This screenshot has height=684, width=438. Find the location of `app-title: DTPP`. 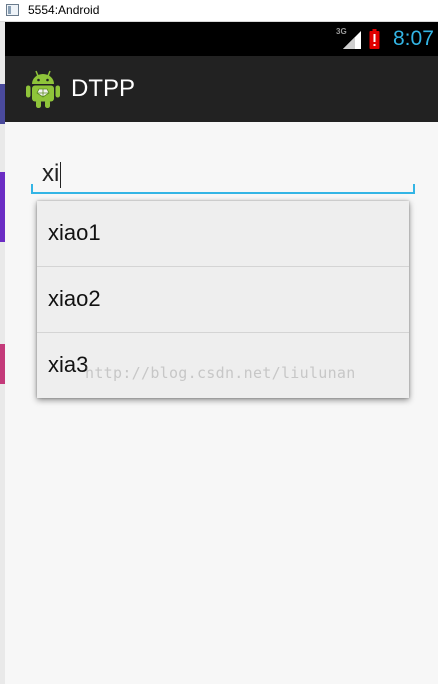

app-title: DTPP is located at coordinates (103, 88).